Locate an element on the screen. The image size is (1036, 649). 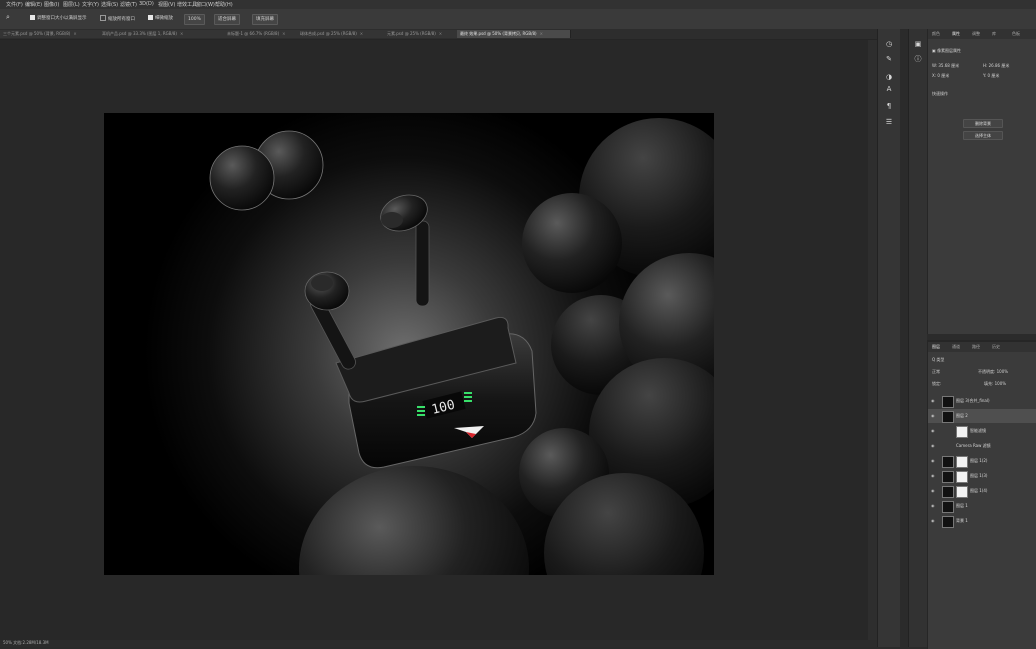
paragraph-icon: ¶ is located at coordinates (889, 106).